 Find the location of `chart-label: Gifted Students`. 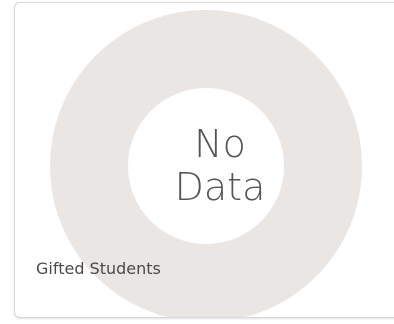

chart-label: Gifted Students is located at coordinates (98, 268).